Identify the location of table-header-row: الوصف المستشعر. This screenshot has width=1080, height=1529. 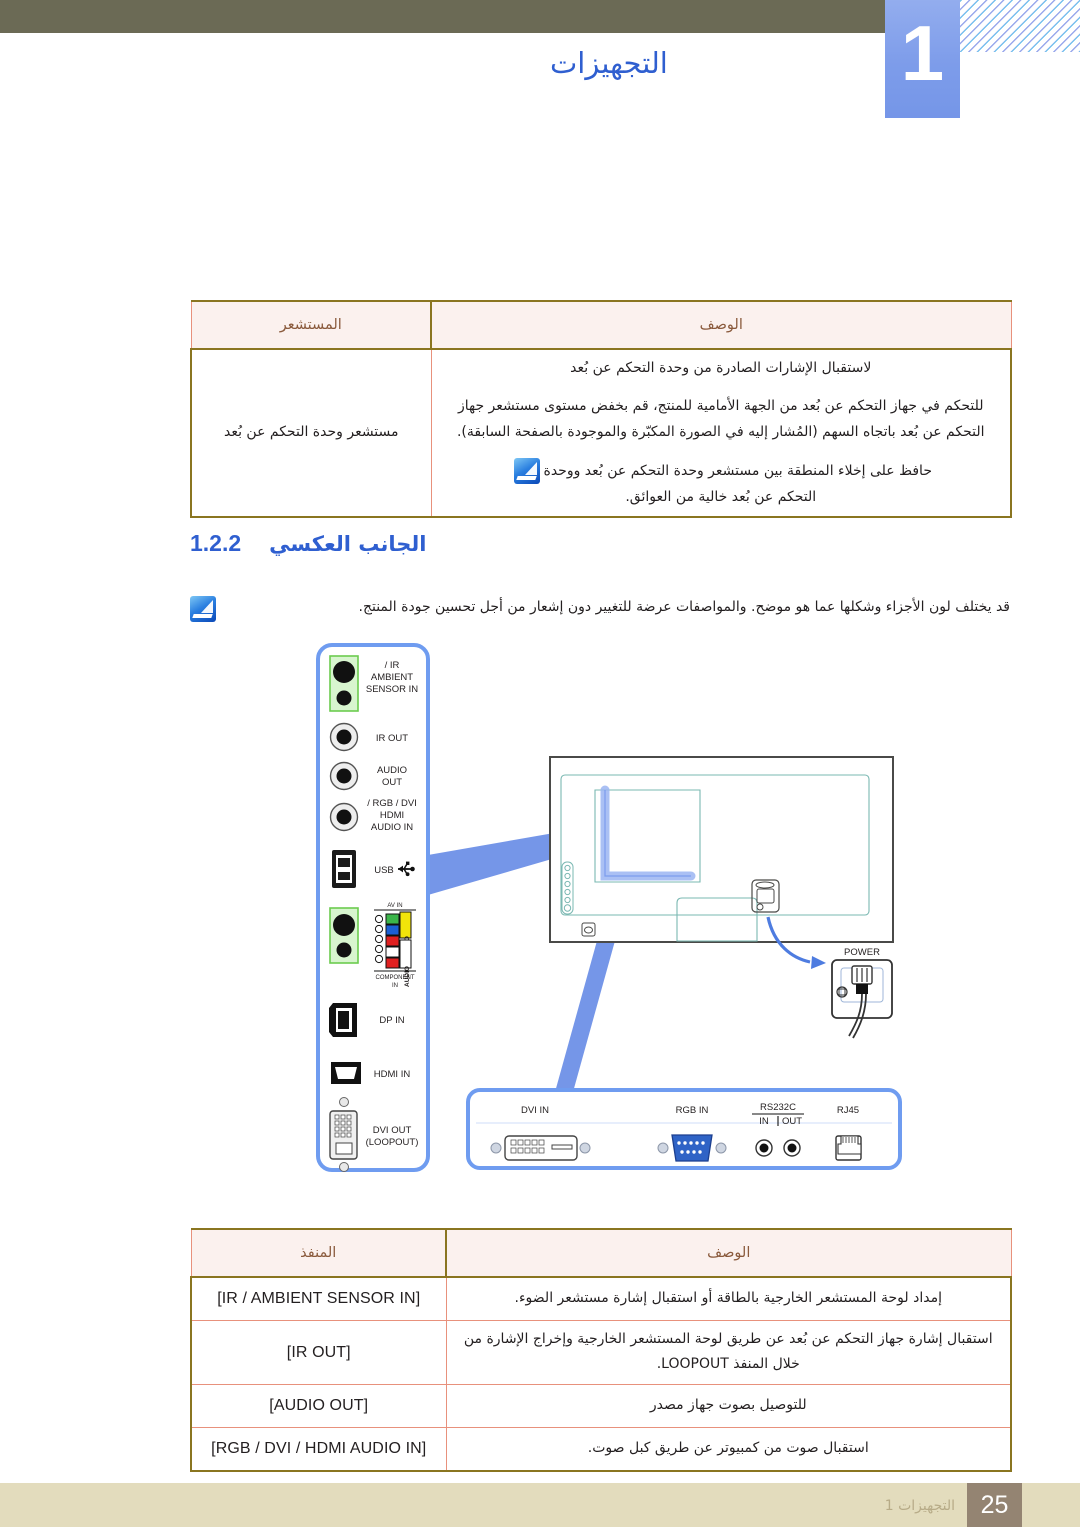
(601, 325).